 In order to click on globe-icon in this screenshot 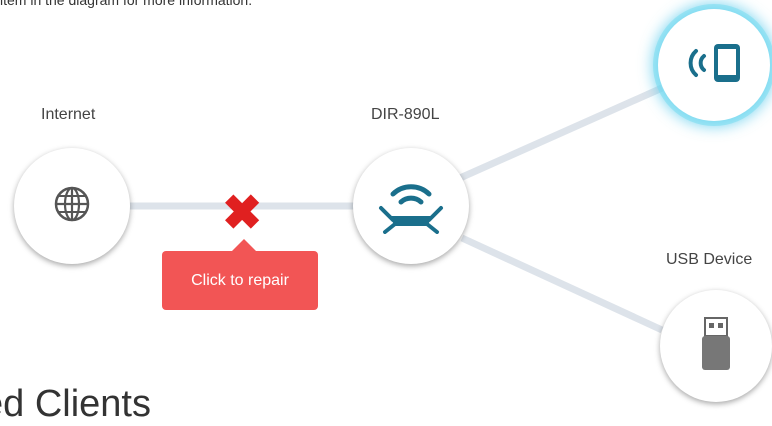, I will do `click(72, 206)`.